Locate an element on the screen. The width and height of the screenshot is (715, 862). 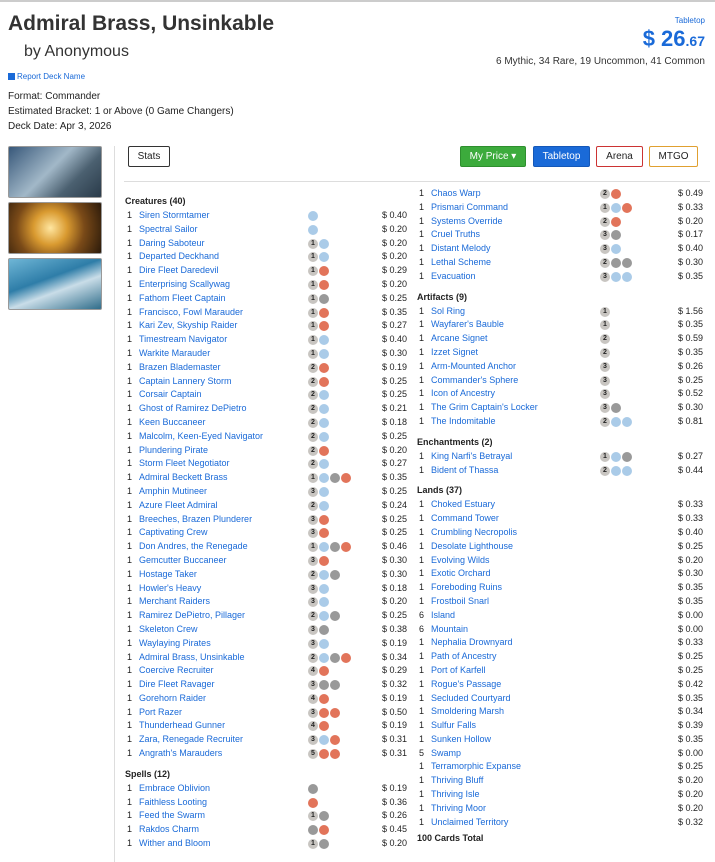
card-name-link: Gemcutter Buccaneer is located at coordinates (183, 561).